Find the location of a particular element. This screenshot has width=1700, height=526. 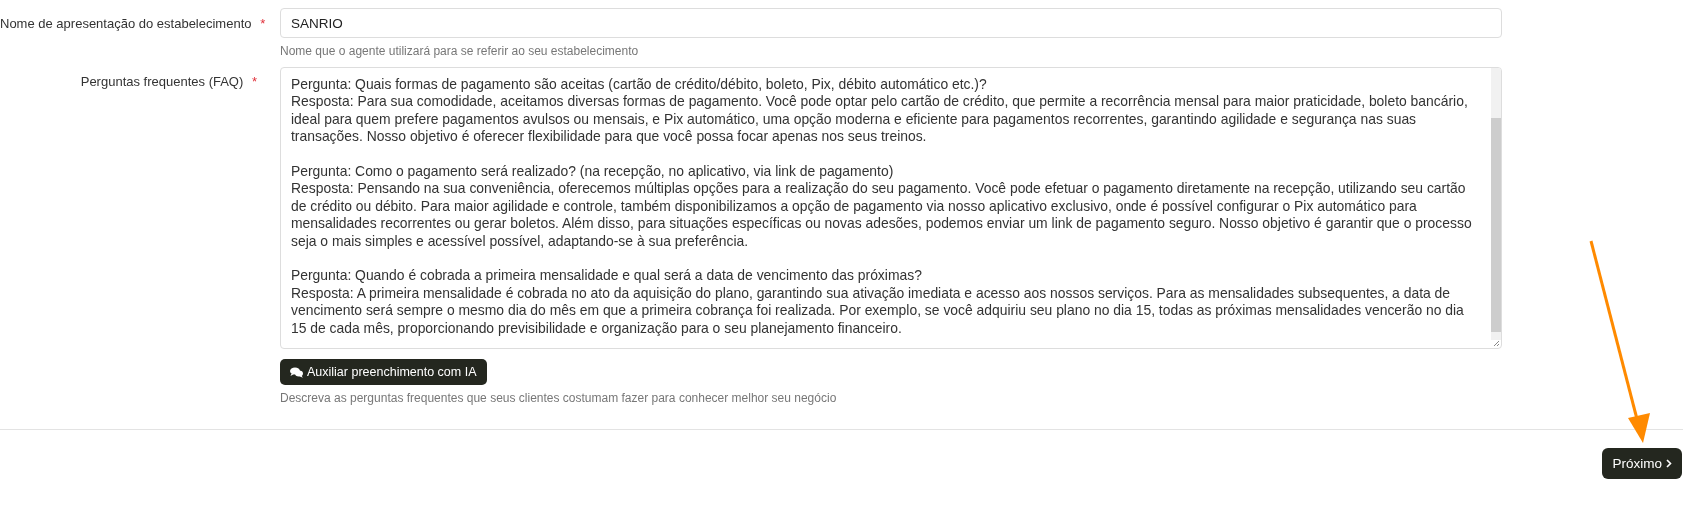

next-button: Próximo is located at coordinates (1642, 463).